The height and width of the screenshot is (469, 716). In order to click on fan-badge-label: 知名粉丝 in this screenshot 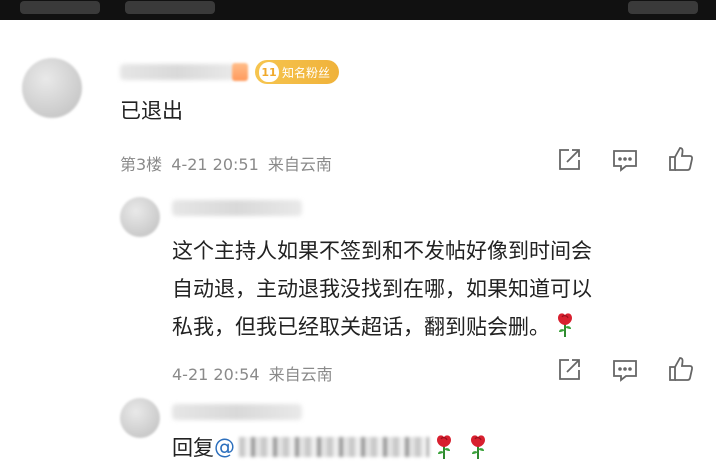, I will do `click(306, 72)`.